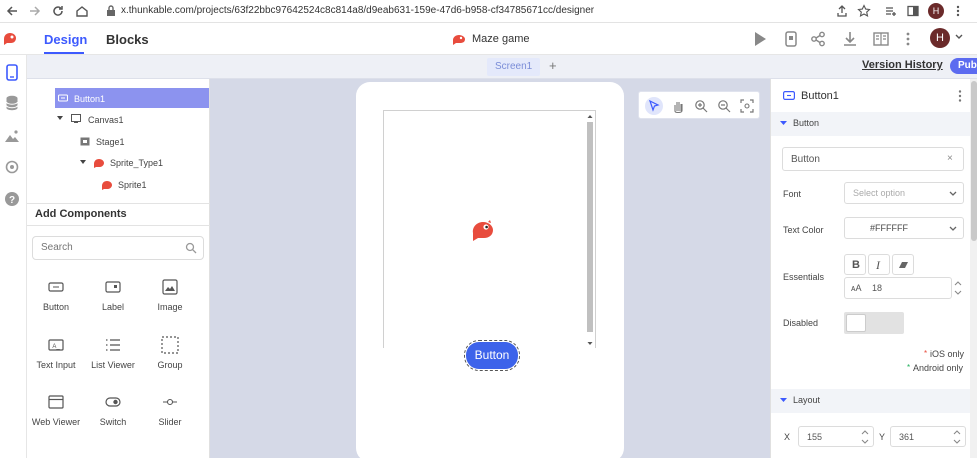 This screenshot has width=977, height=462. Describe the element at coordinates (113, 287) in the screenshot. I see `label-icon` at that location.